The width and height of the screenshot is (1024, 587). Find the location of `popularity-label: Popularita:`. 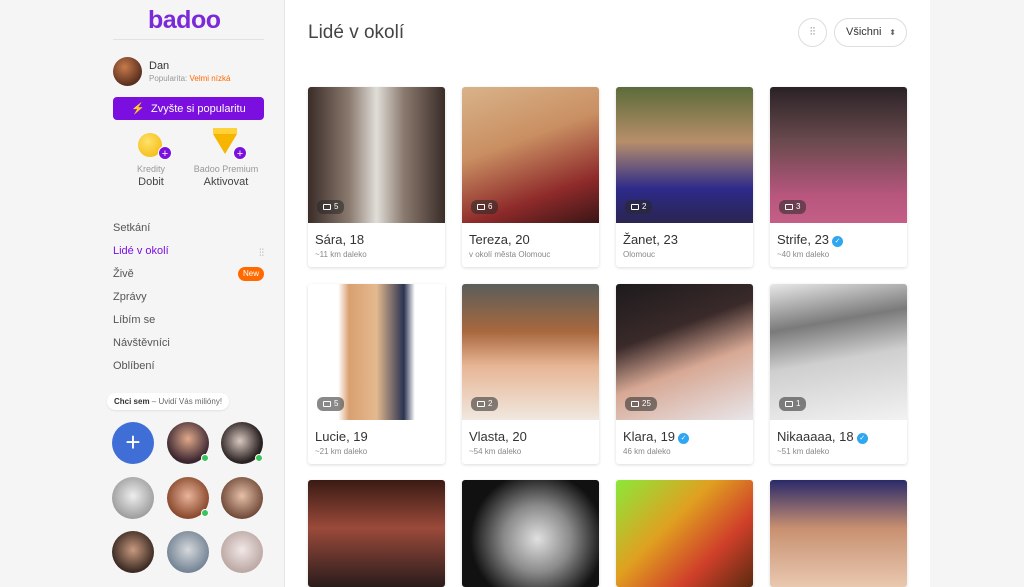

popularity-label: Popularita: is located at coordinates (168, 78).